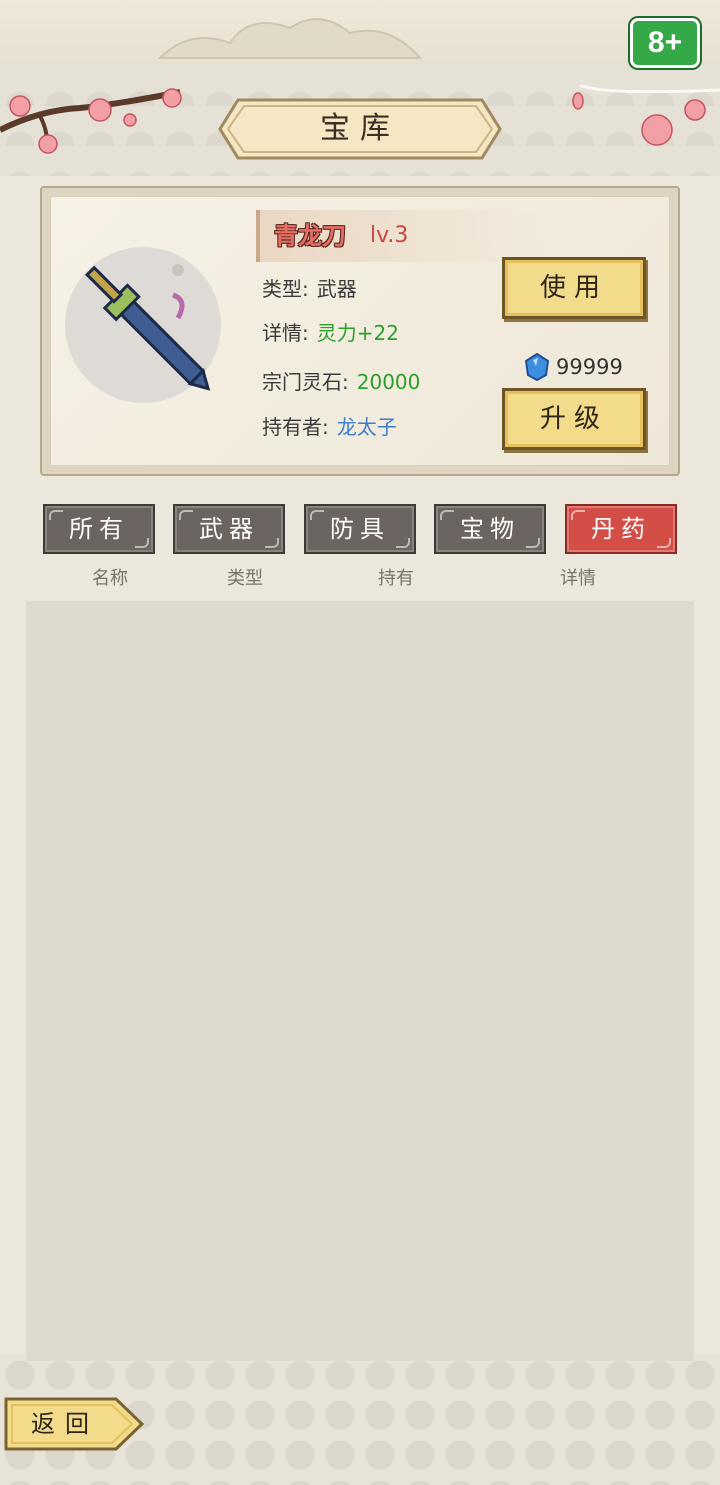  What do you see at coordinates (367, 427) in the screenshot?
I see `owner-value: 龙太子` at bounding box center [367, 427].